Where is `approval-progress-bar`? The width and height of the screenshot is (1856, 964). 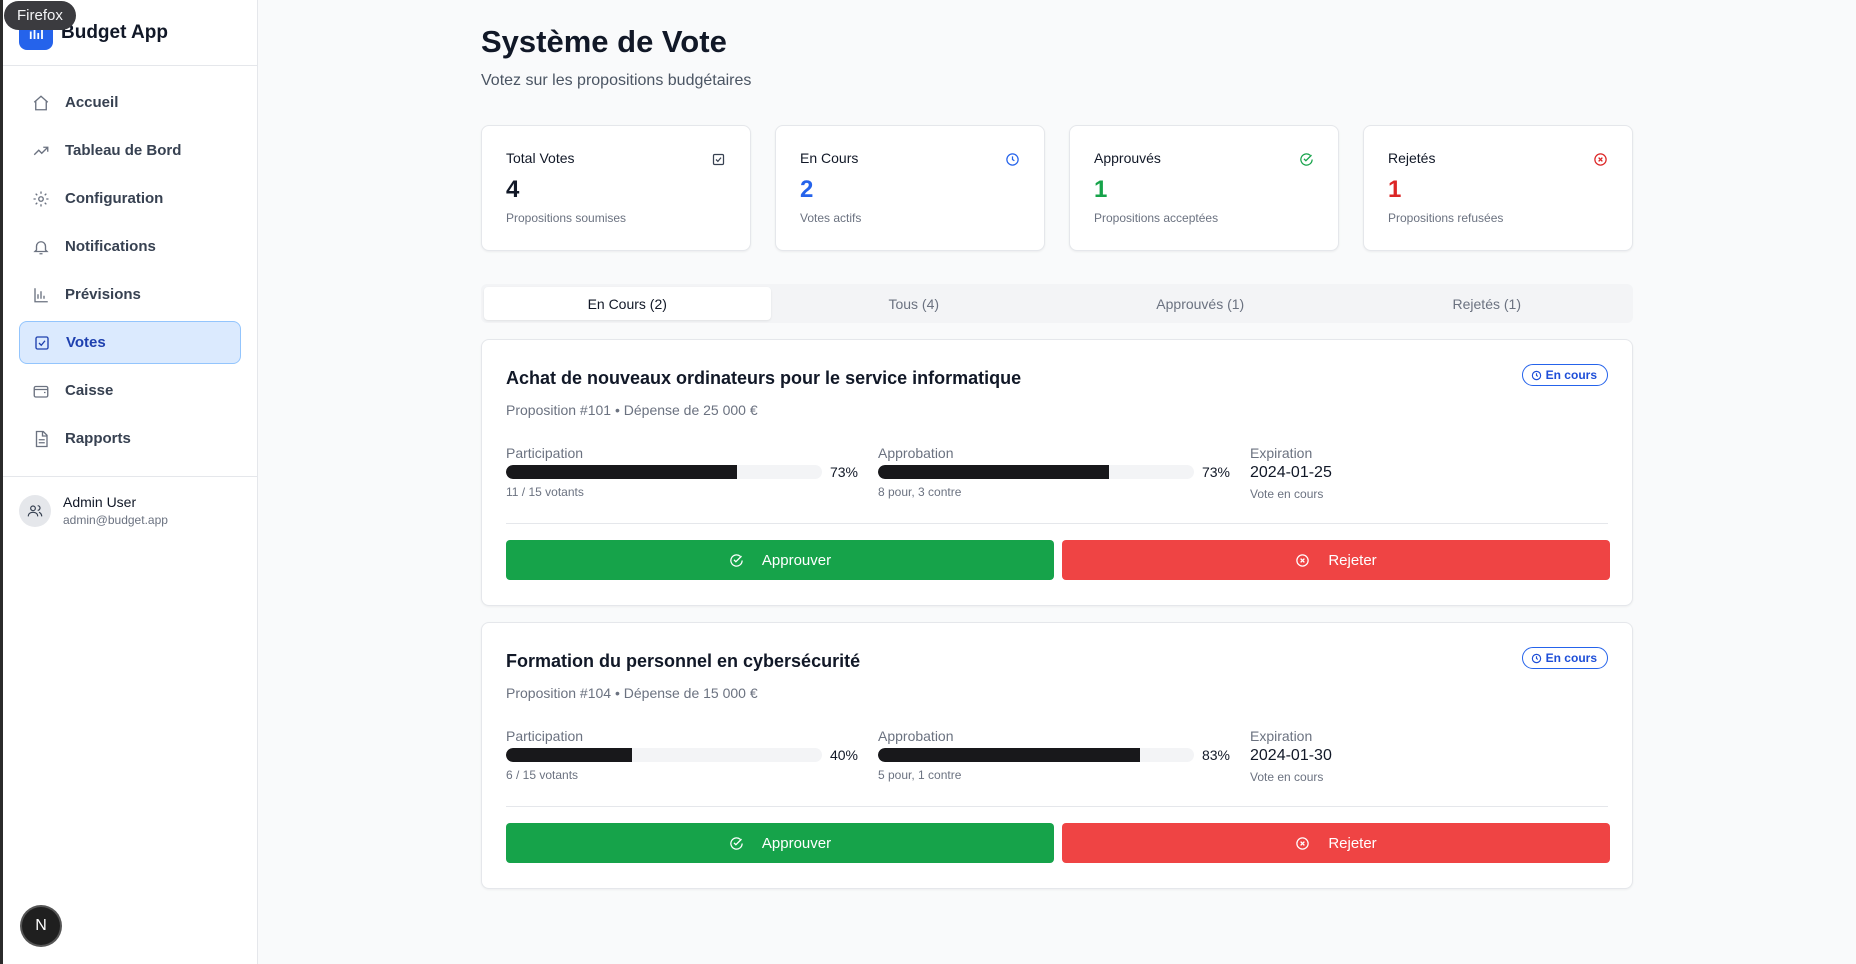
approval-progress-bar is located at coordinates (1036, 755).